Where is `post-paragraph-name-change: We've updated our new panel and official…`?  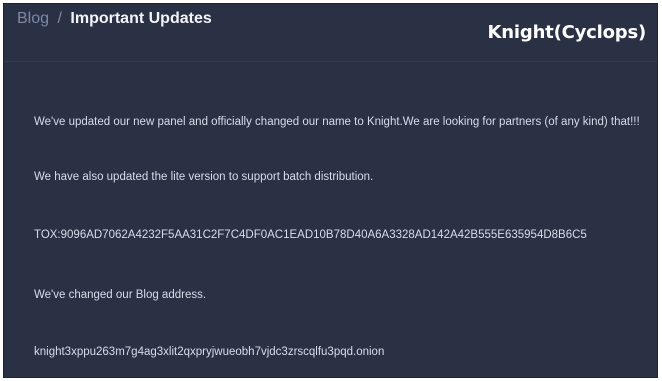 post-paragraph-name-change: We've updated our new panel and official… is located at coordinates (337, 122).